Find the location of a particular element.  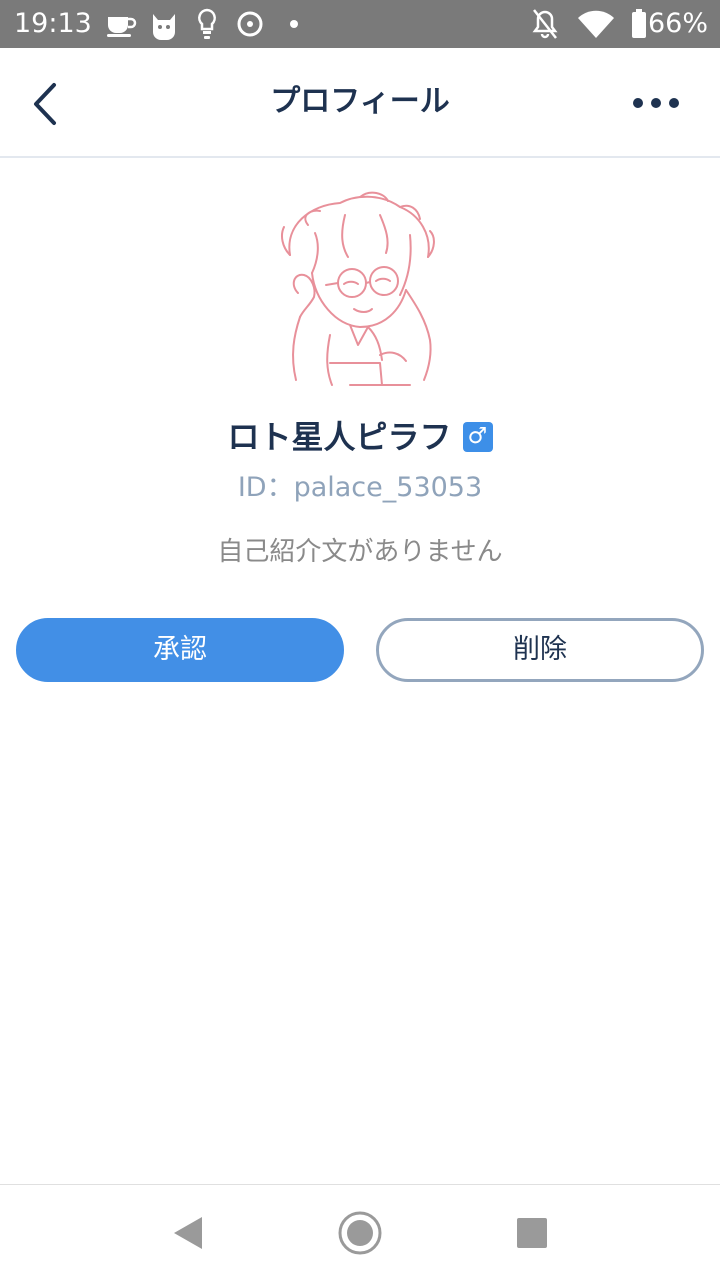

nav-back-button is located at coordinates (188, 1233).